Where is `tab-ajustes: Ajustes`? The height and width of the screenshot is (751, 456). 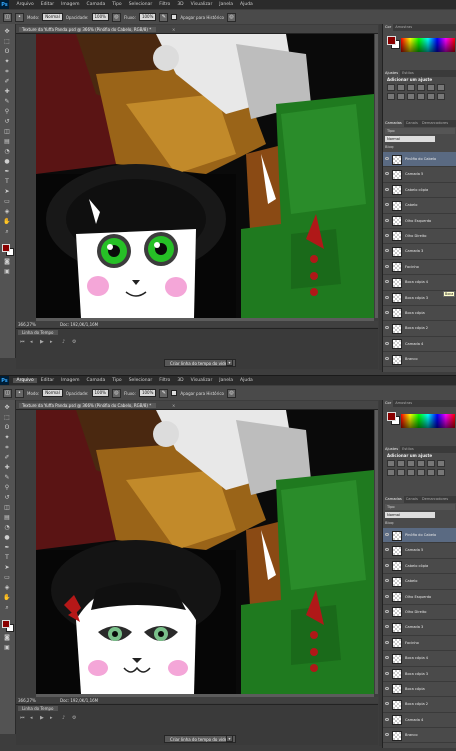 tab-ajustes: Ajustes is located at coordinates (392, 73).